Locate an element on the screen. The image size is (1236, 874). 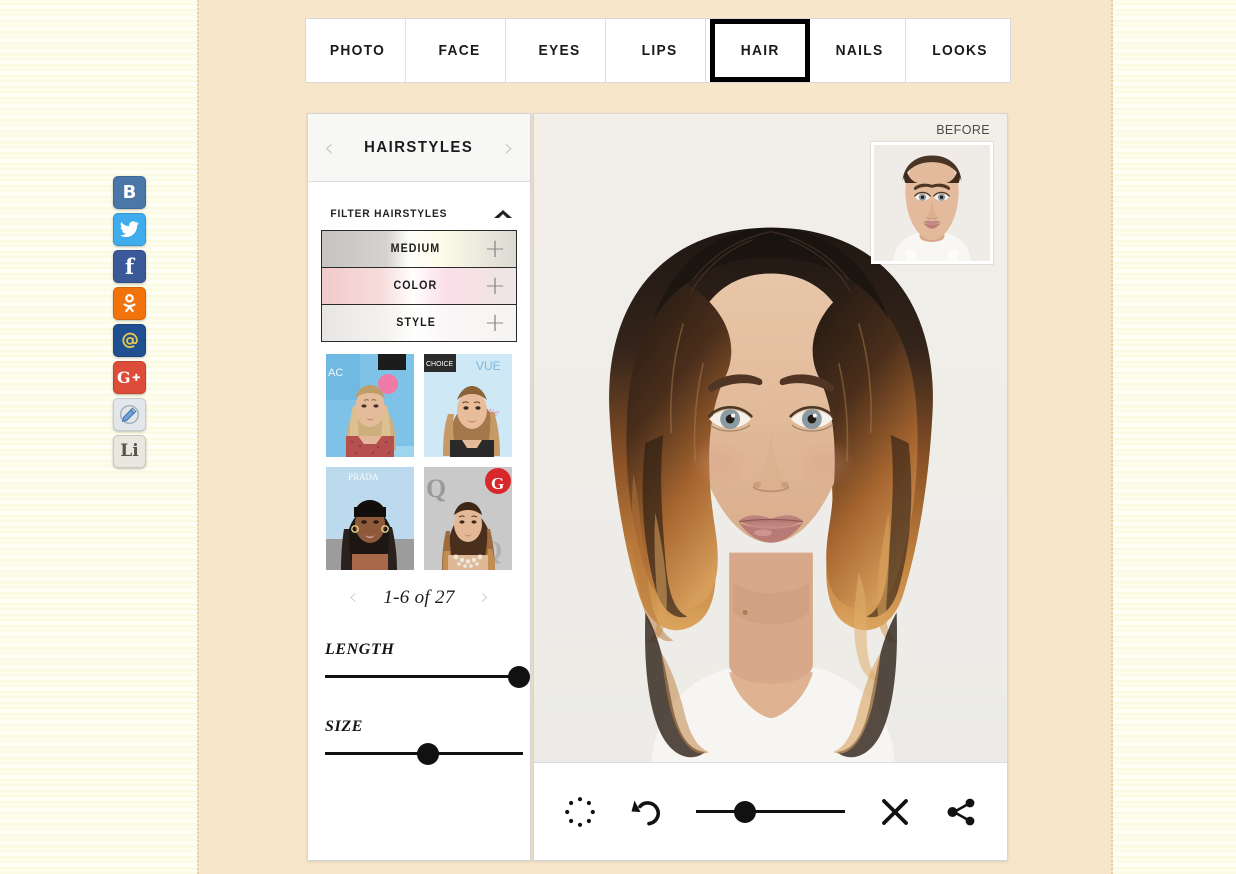
hairstyle-thumbnail-grid: AC CHOICE VUE PRADA Q G is located at coordinates (419, 462).